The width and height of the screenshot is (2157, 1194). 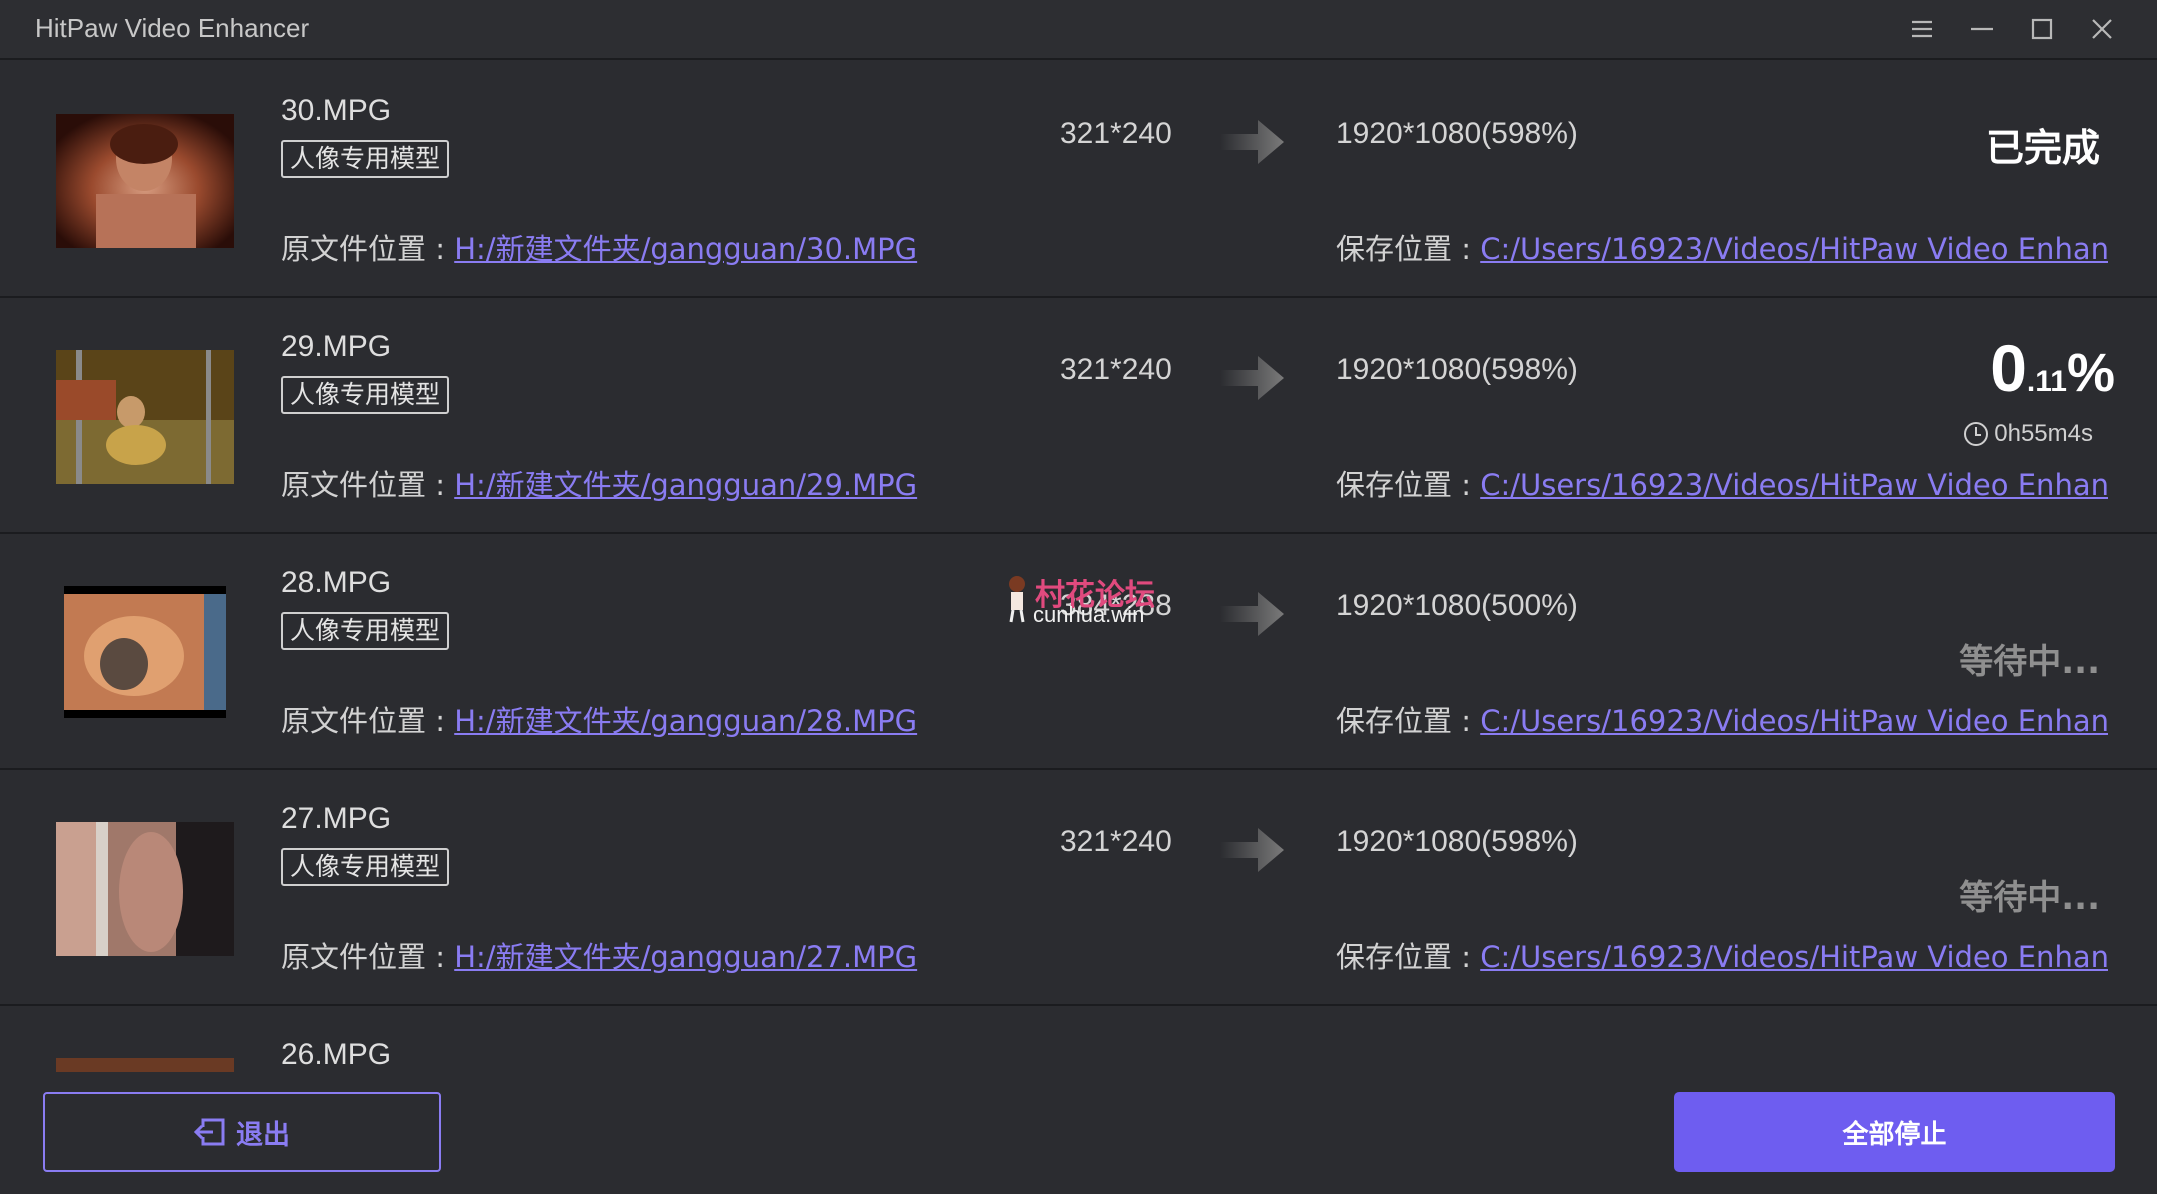 What do you see at coordinates (1088, 600) in the screenshot?
I see `watermark-logo: 村花论坛 cunhua.win` at bounding box center [1088, 600].